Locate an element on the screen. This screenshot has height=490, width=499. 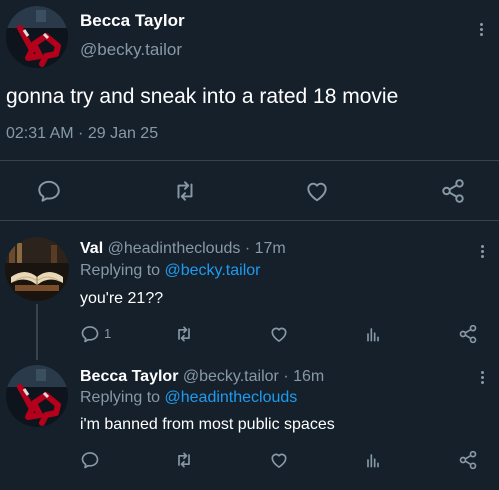
display-name: Val is located at coordinates (91, 248).